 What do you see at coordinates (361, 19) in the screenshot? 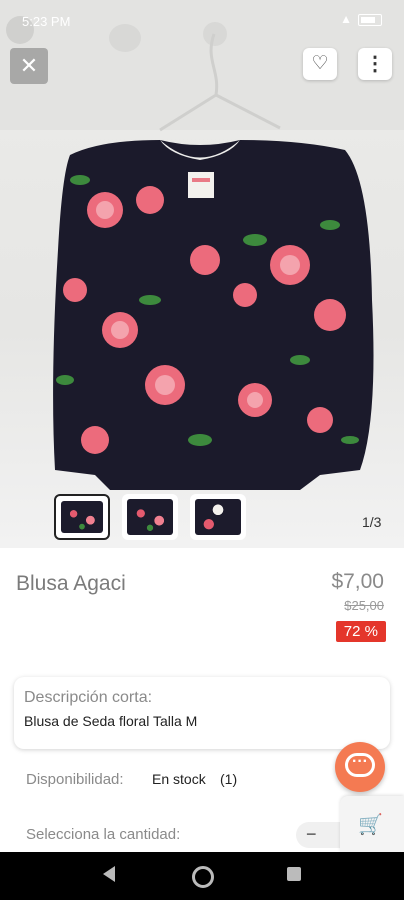
I see `battery-icon: ▲` at bounding box center [361, 19].